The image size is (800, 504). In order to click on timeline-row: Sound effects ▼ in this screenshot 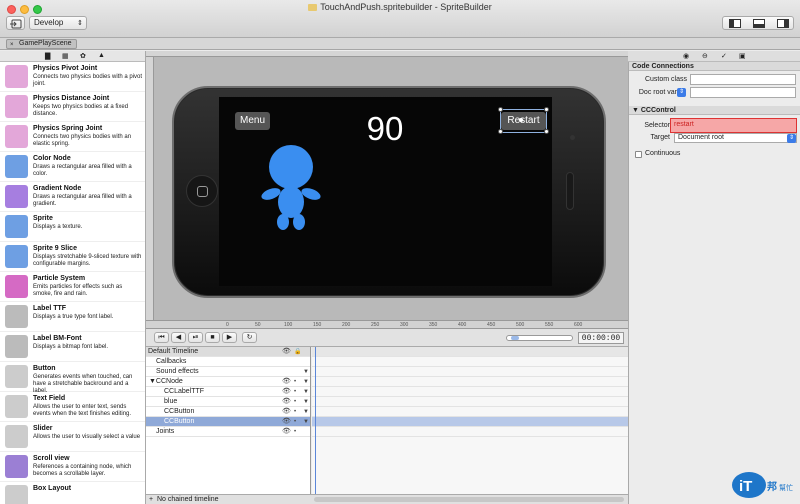, I will do `click(228, 372)`.